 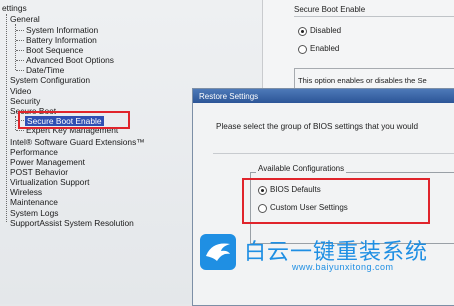 I want to click on tree-item-virtualization-support: Virtualization Support, so click(x=49, y=182).